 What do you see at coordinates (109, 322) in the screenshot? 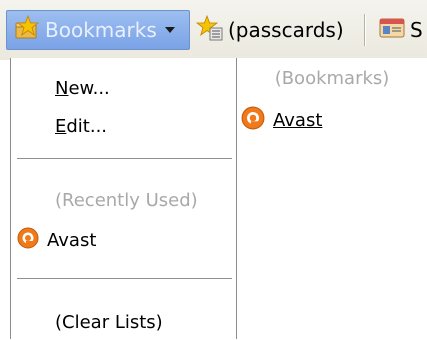
I see `clear-lists-label: (Clear Lists)` at bounding box center [109, 322].